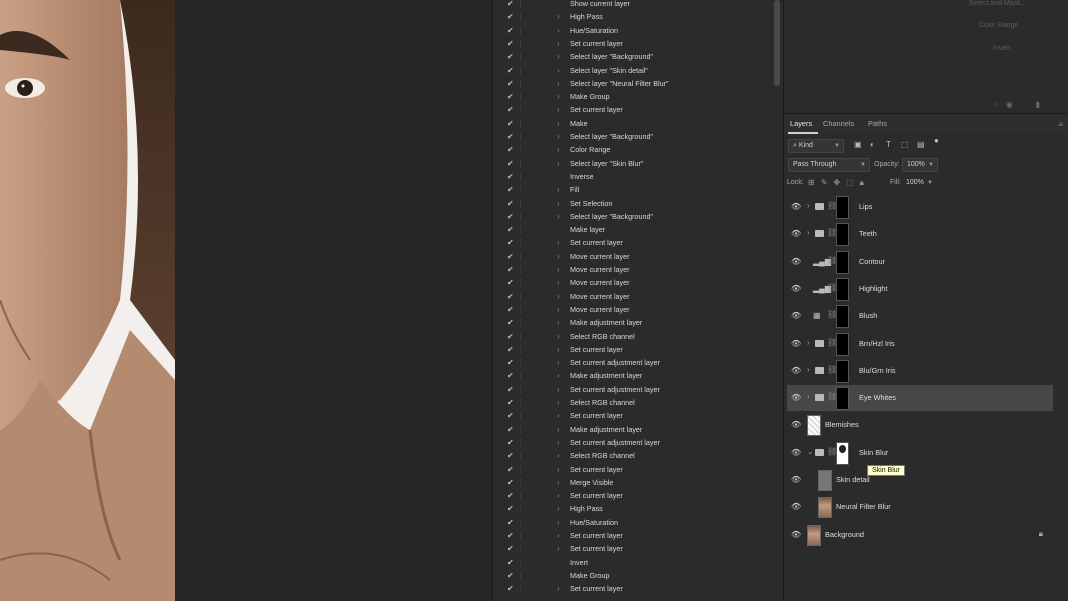 This screenshot has width=1068, height=601. I want to click on action-row: ✔ › Set Selection, so click(633, 203).